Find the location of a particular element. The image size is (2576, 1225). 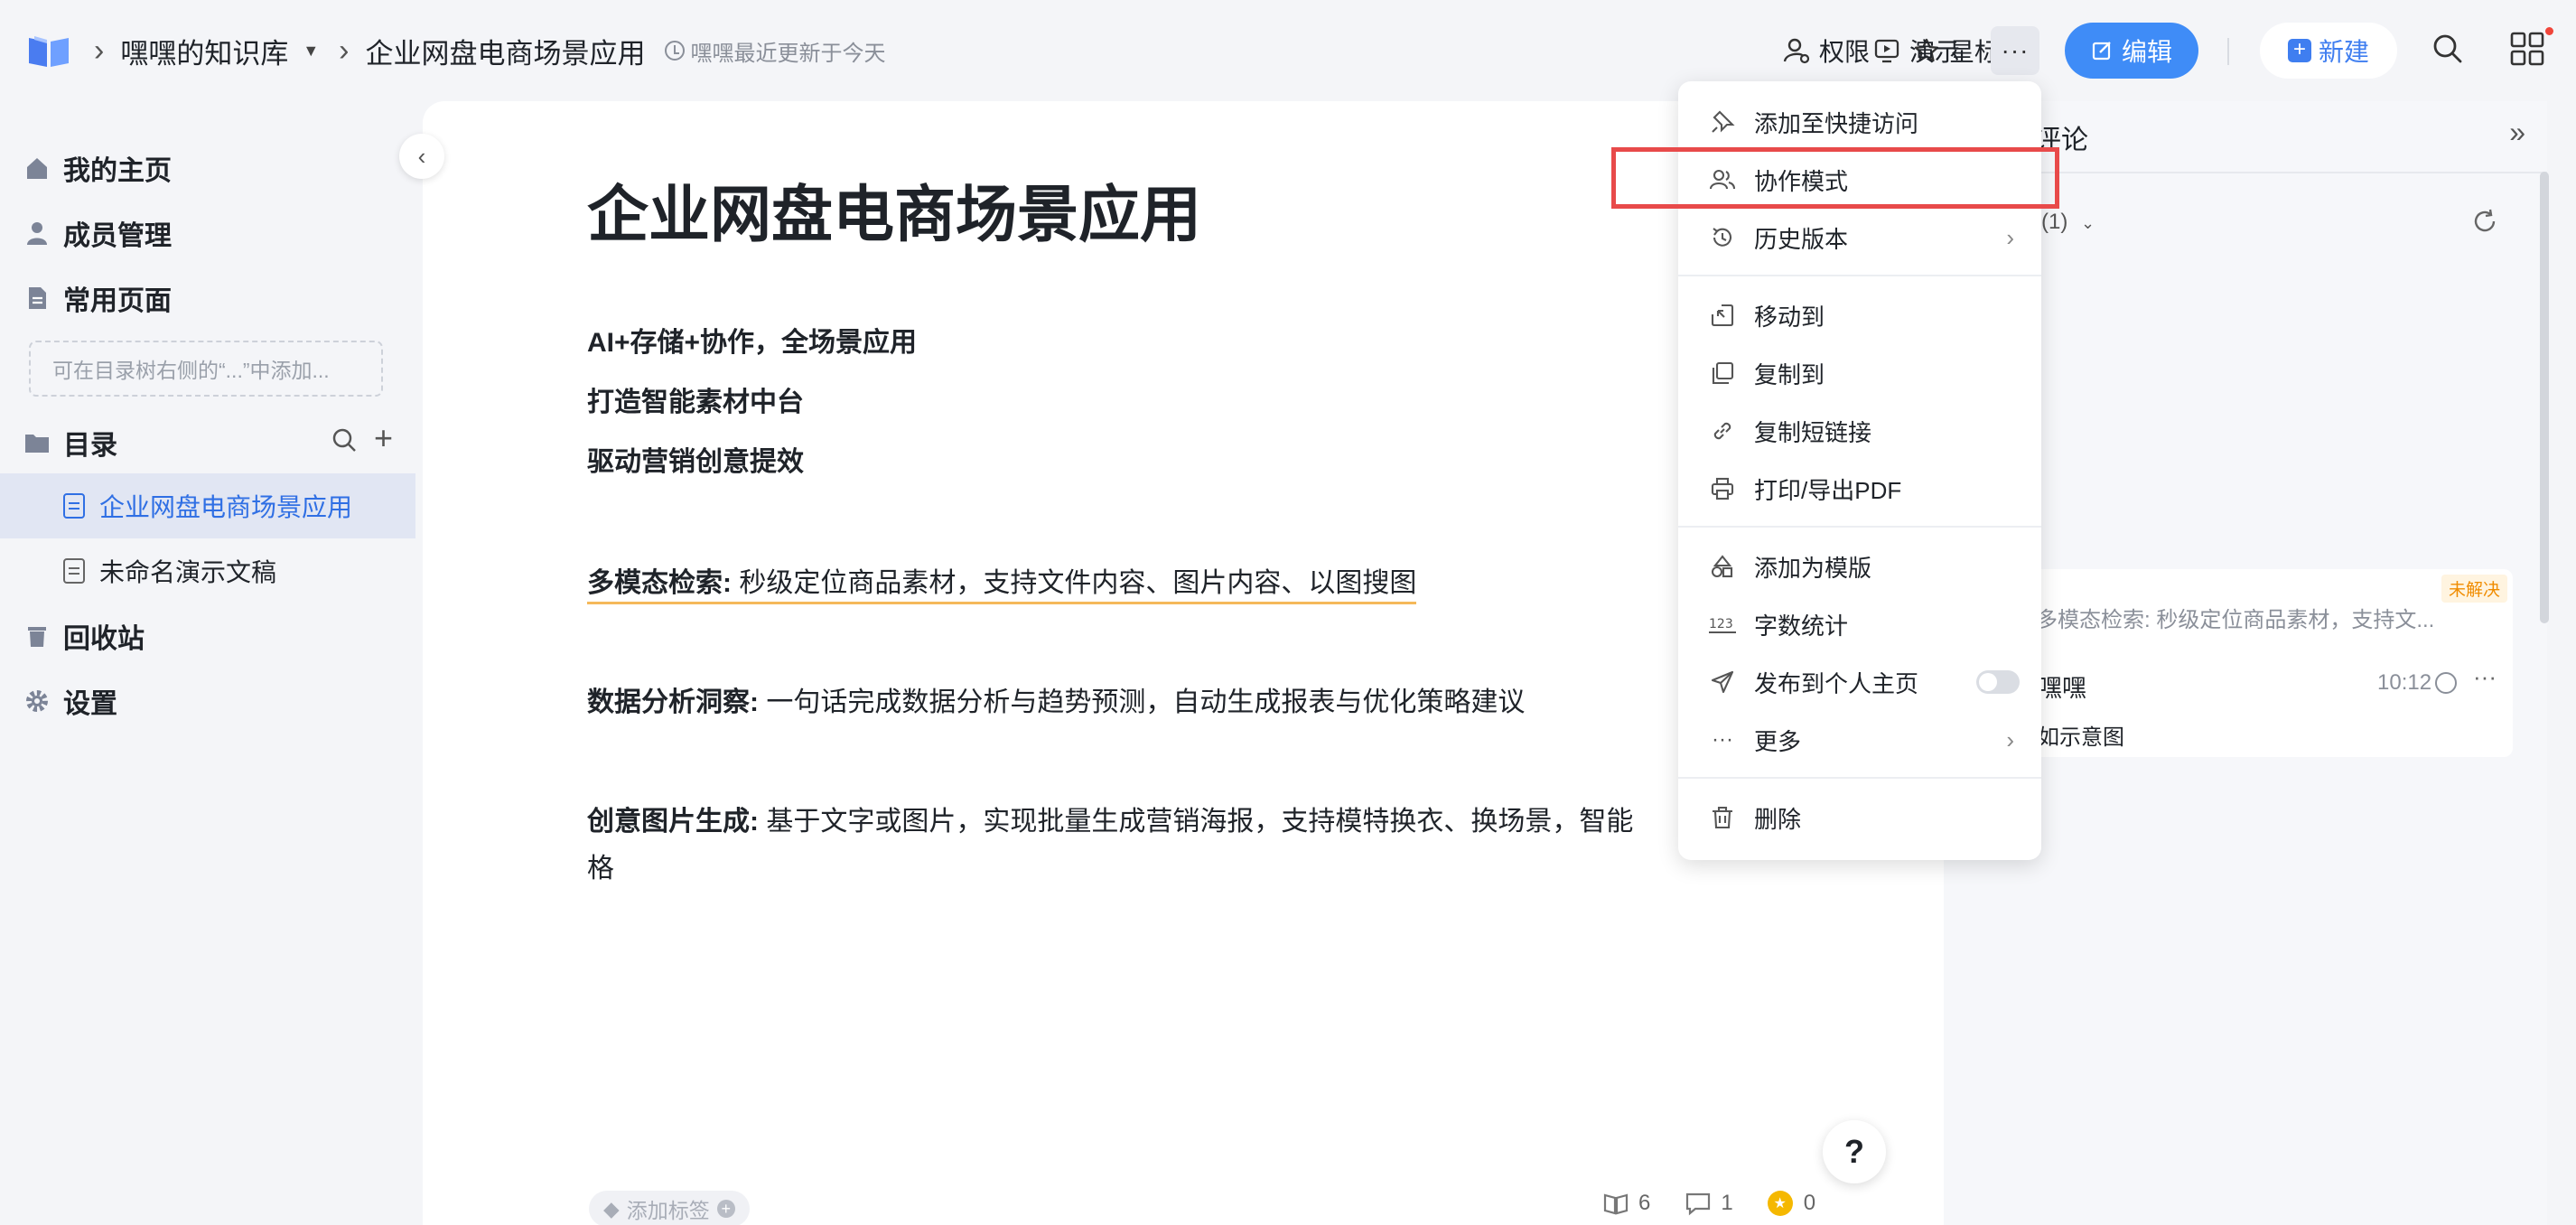

comment-body: 如示意图 is located at coordinates (2081, 737).